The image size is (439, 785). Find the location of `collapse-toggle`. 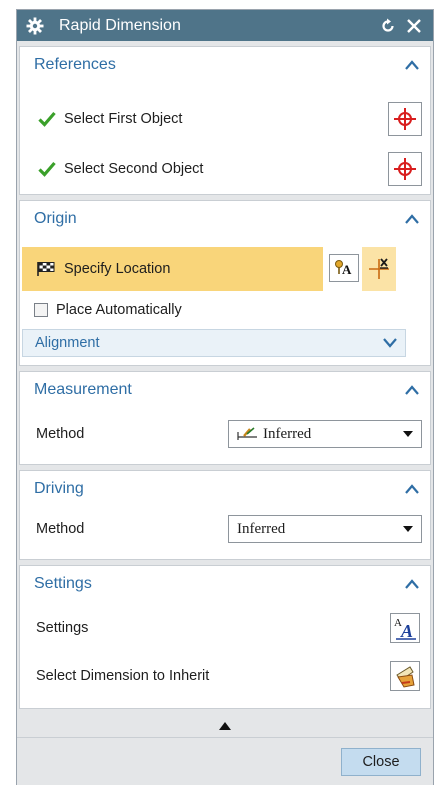

collapse-toggle is located at coordinates (225, 726).